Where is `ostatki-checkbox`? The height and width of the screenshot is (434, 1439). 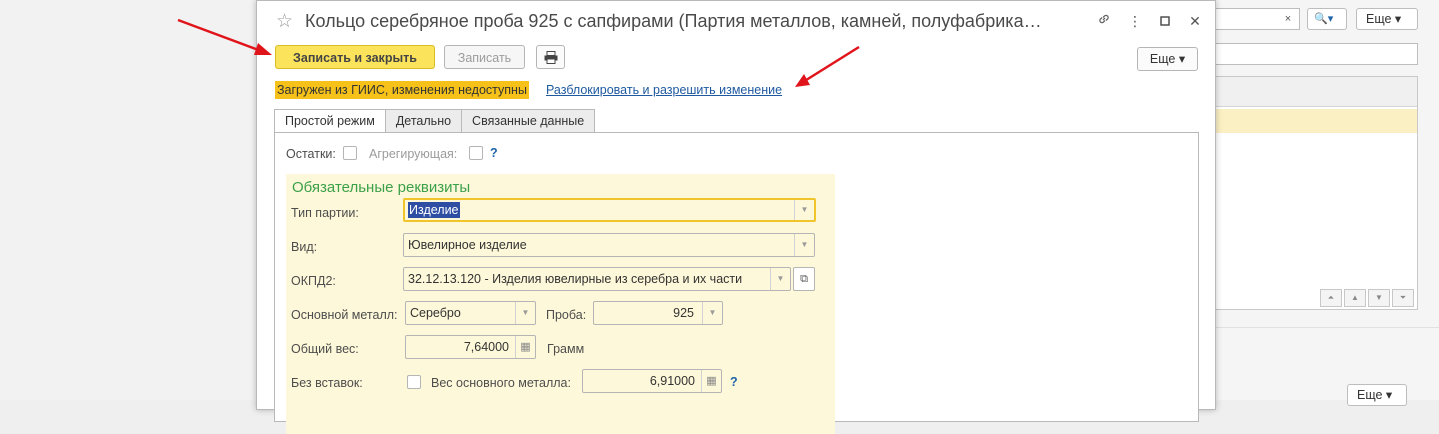
ostatki-checkbox is located at coordinates (350, 153).